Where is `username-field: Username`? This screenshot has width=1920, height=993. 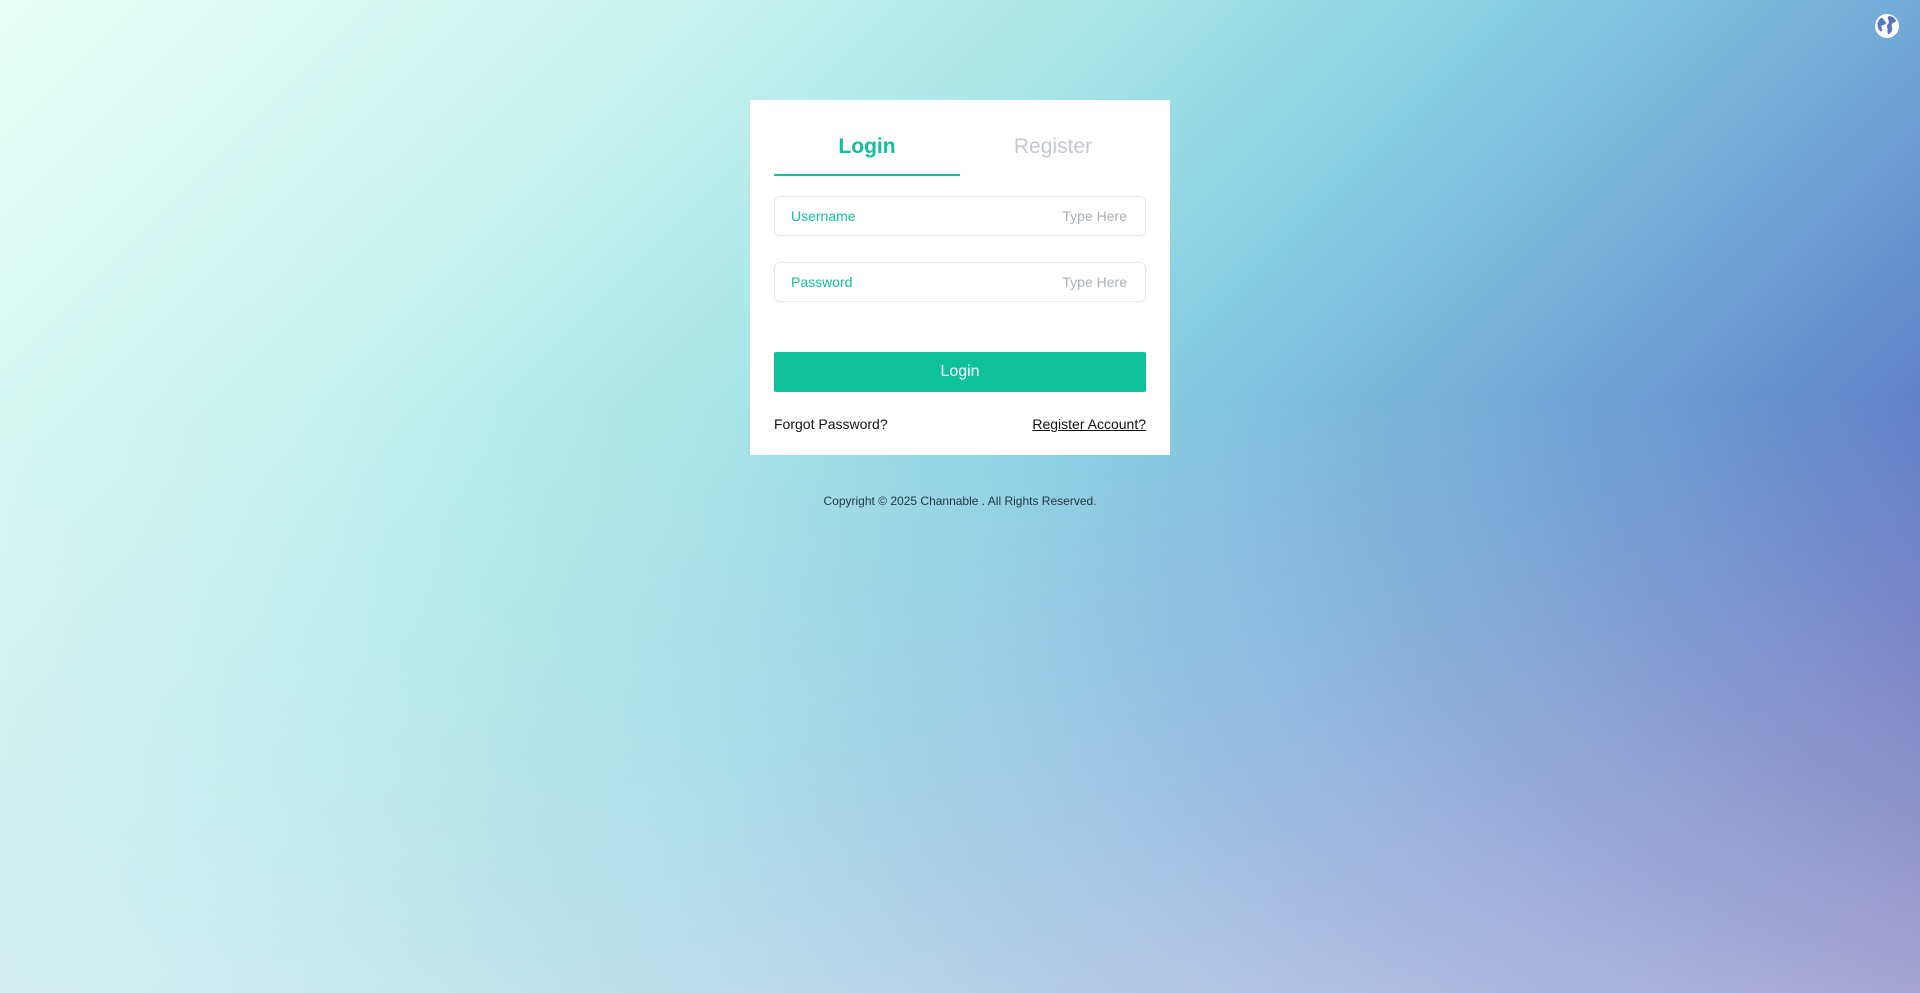
username-field: Username is located at coordinates (960, 216).